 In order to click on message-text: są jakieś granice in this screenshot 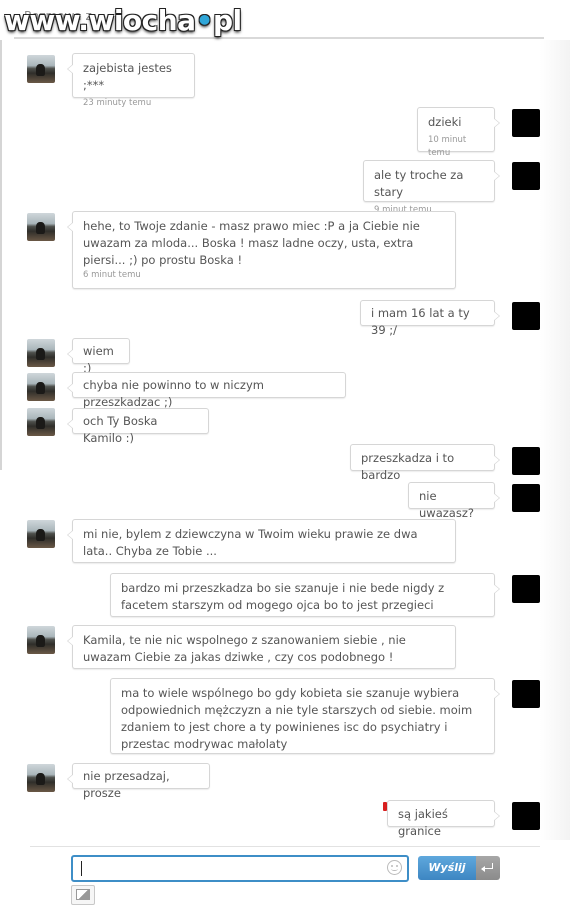, I will do `click(423, 822)`.